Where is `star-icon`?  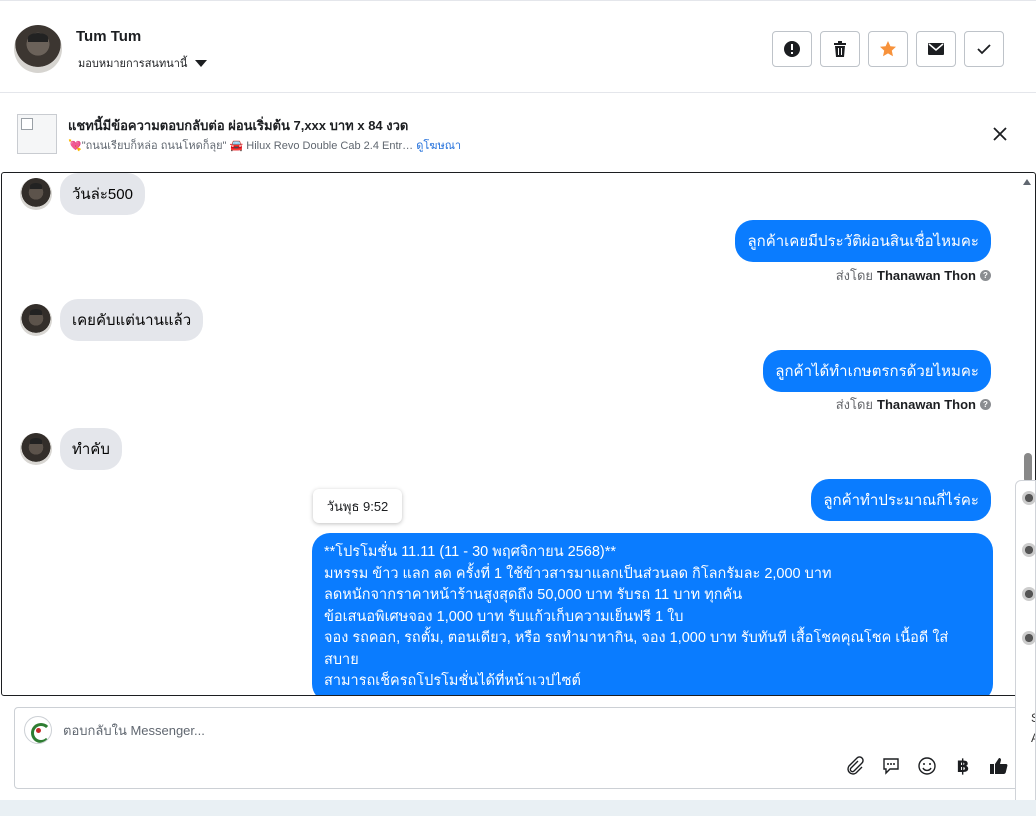 star-icon is located at coordinates (888, 49).